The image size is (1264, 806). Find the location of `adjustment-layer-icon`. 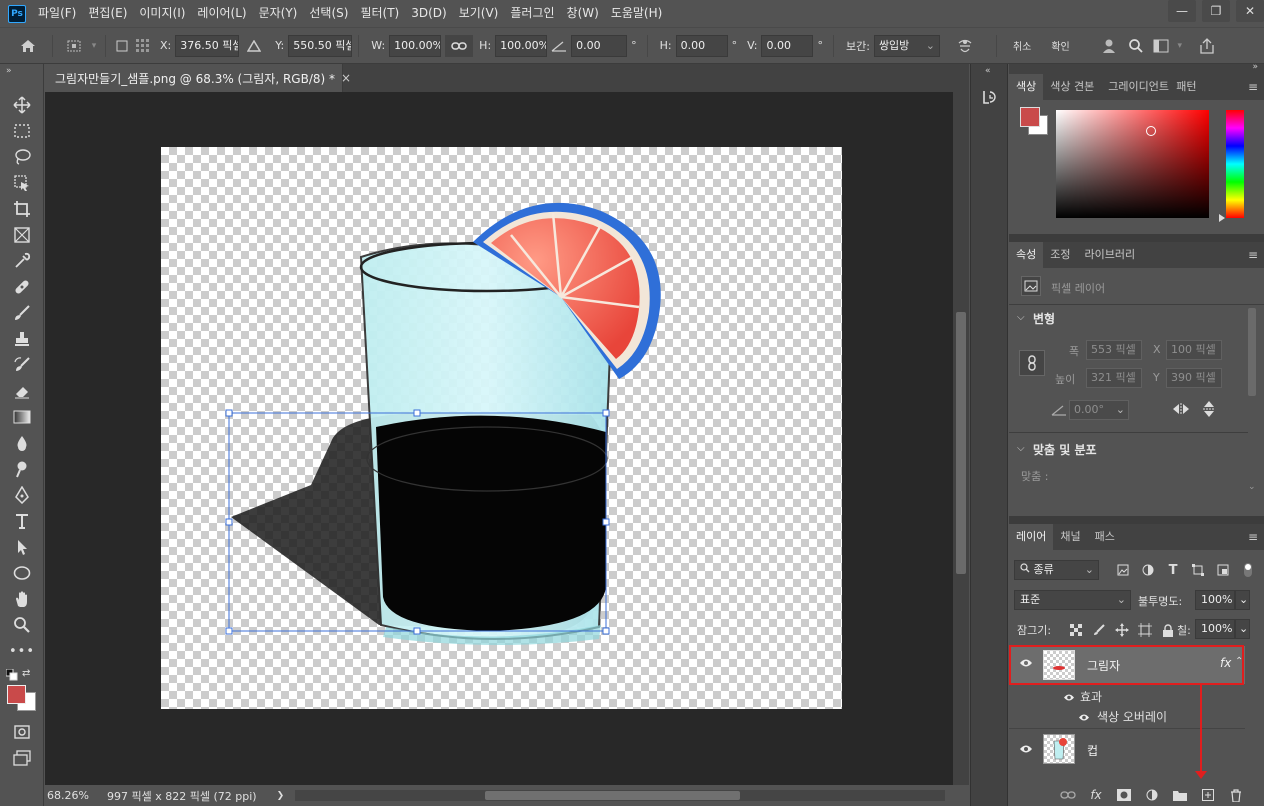

adjustment-layer-icon is located at coordinates (1152, 795).